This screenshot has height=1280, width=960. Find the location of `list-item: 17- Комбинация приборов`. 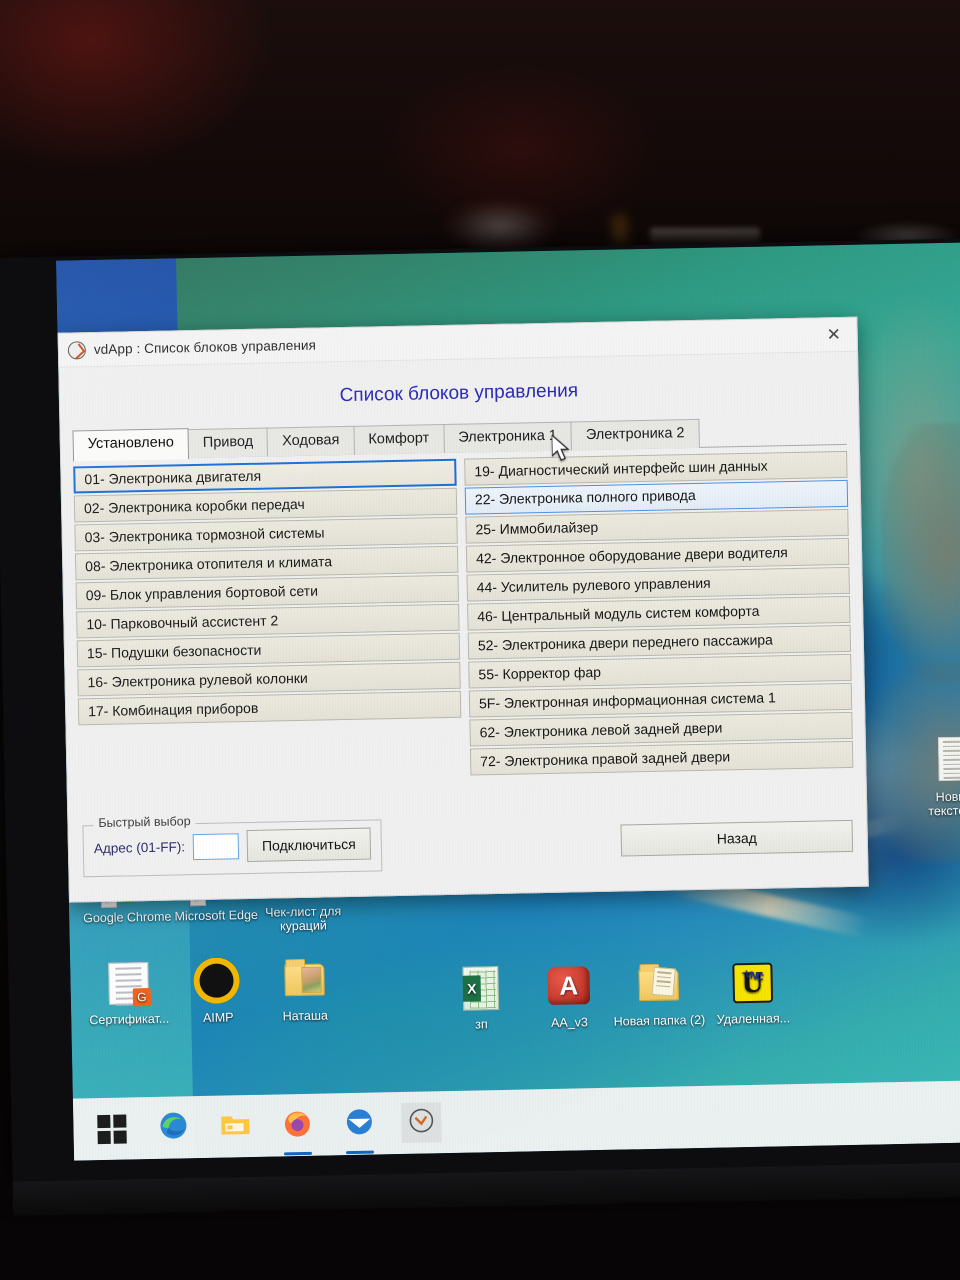

list-item: 17- Комбинация приборов is located at coordinates (269, 708).